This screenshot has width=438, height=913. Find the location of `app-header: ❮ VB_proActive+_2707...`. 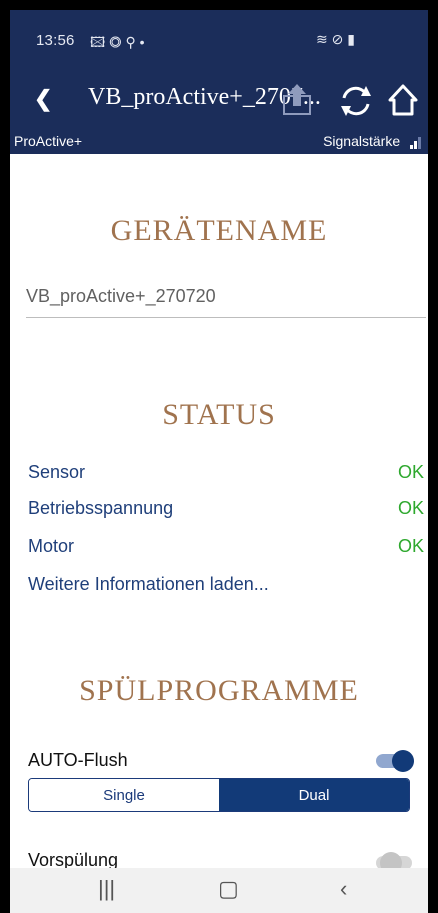

app-header: ❮ VB_proActive+_2707... is located at coordinates (219, 100).